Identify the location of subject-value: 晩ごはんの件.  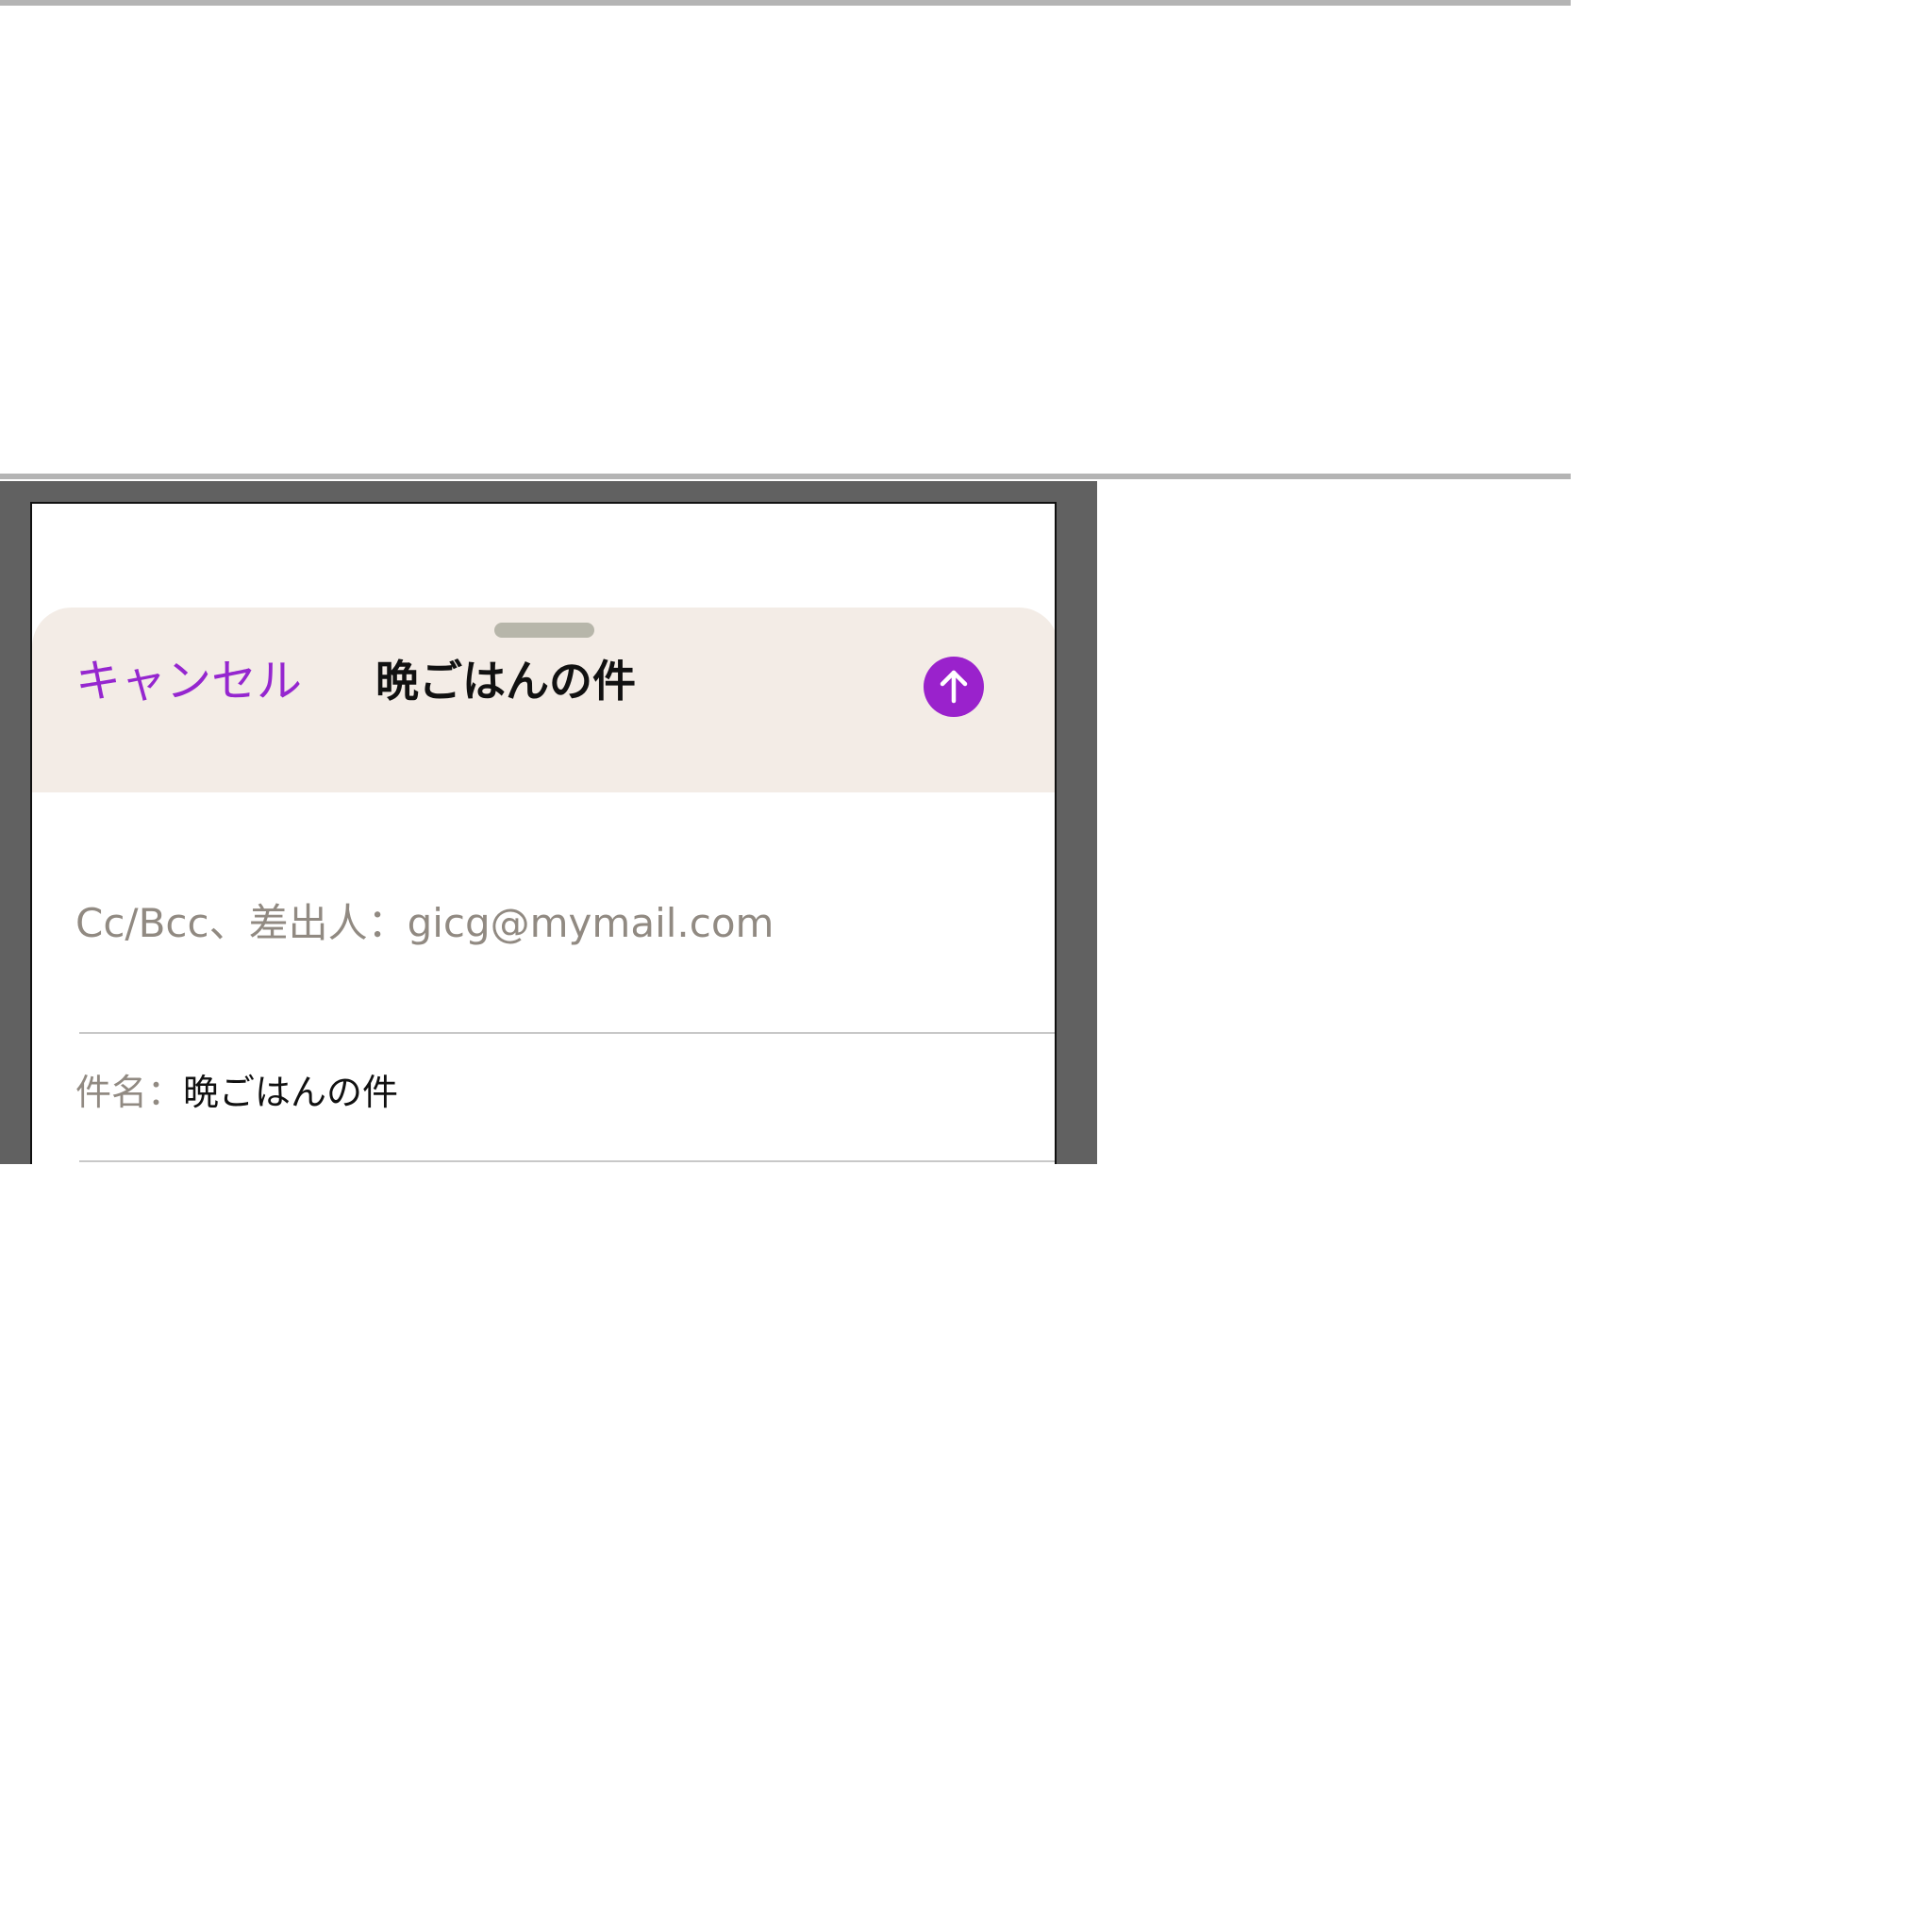
(290, 1092).